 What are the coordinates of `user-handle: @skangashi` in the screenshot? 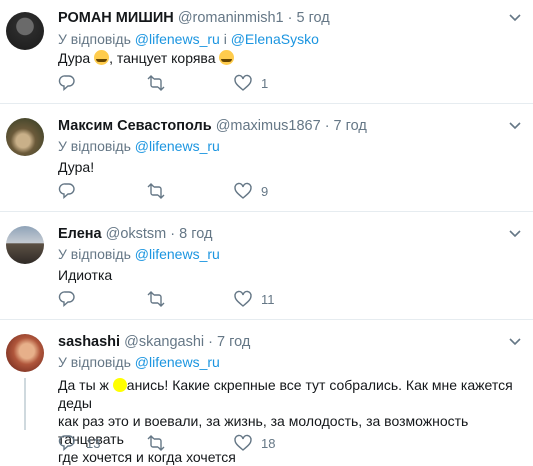 It's located at (164, 342).